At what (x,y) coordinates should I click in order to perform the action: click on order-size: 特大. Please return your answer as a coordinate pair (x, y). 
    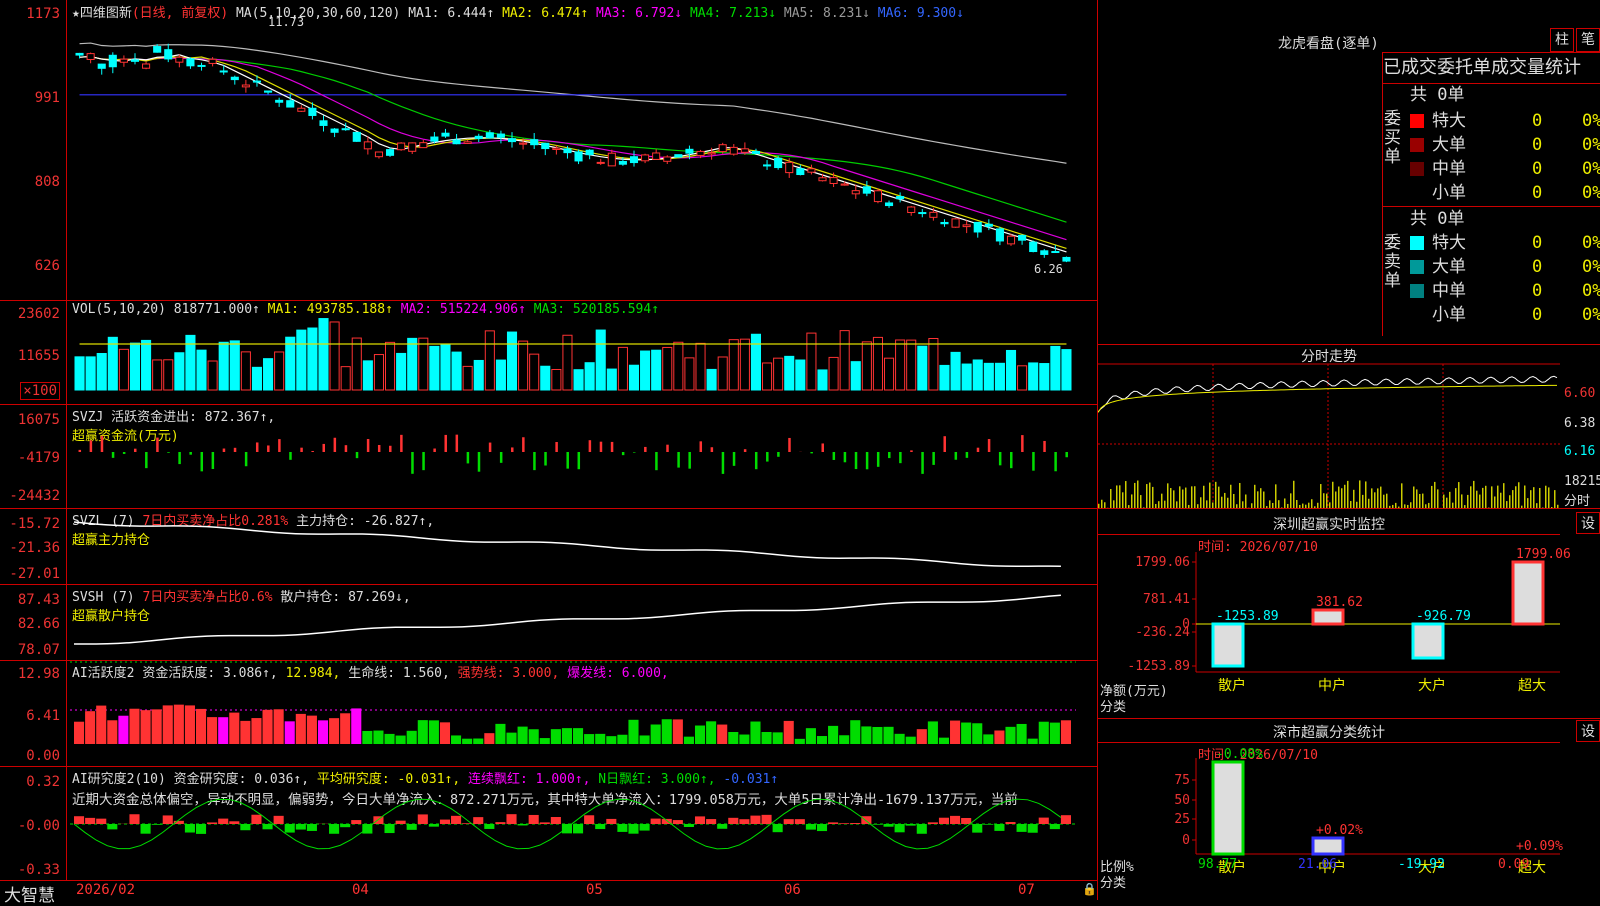
    Looking at the image, I should click on (1482, 240).